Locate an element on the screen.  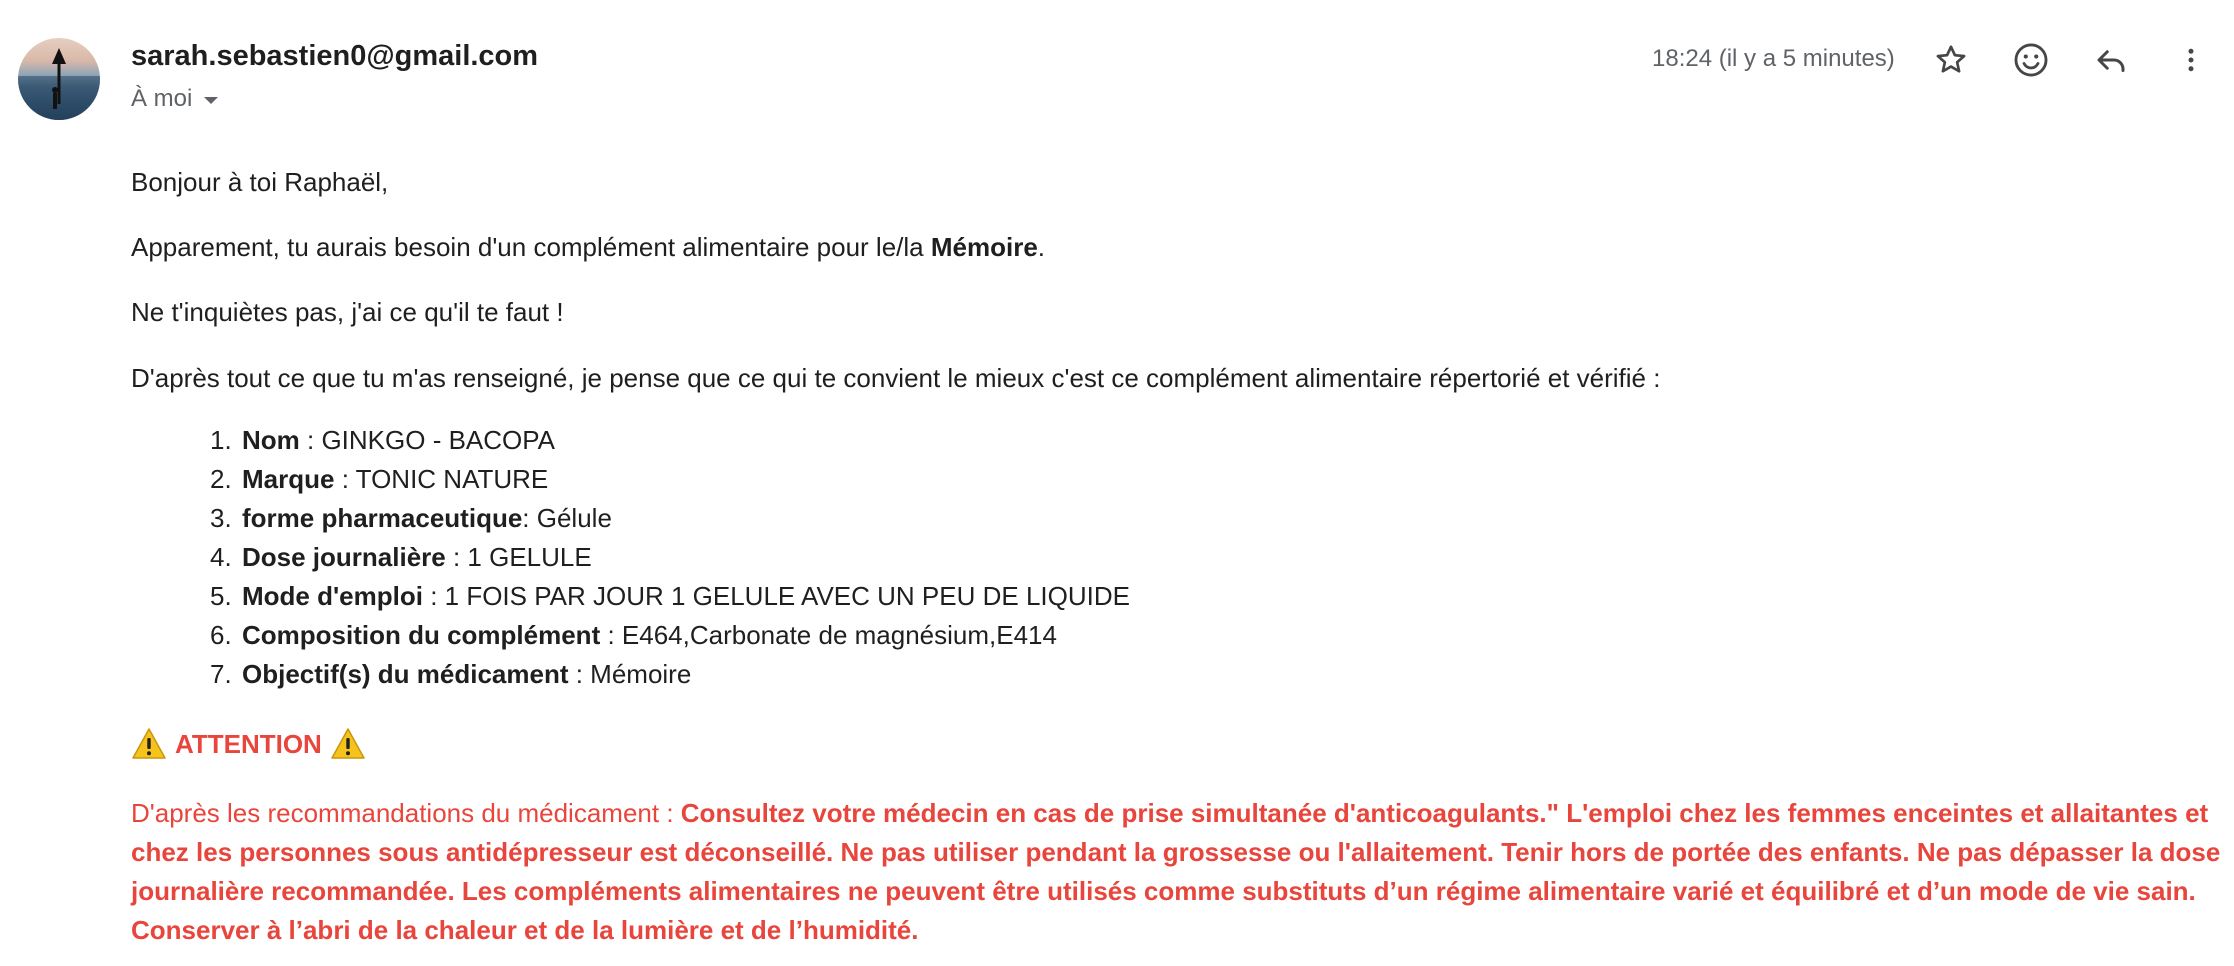
more-options-button is located at coordinates (2191, 60).